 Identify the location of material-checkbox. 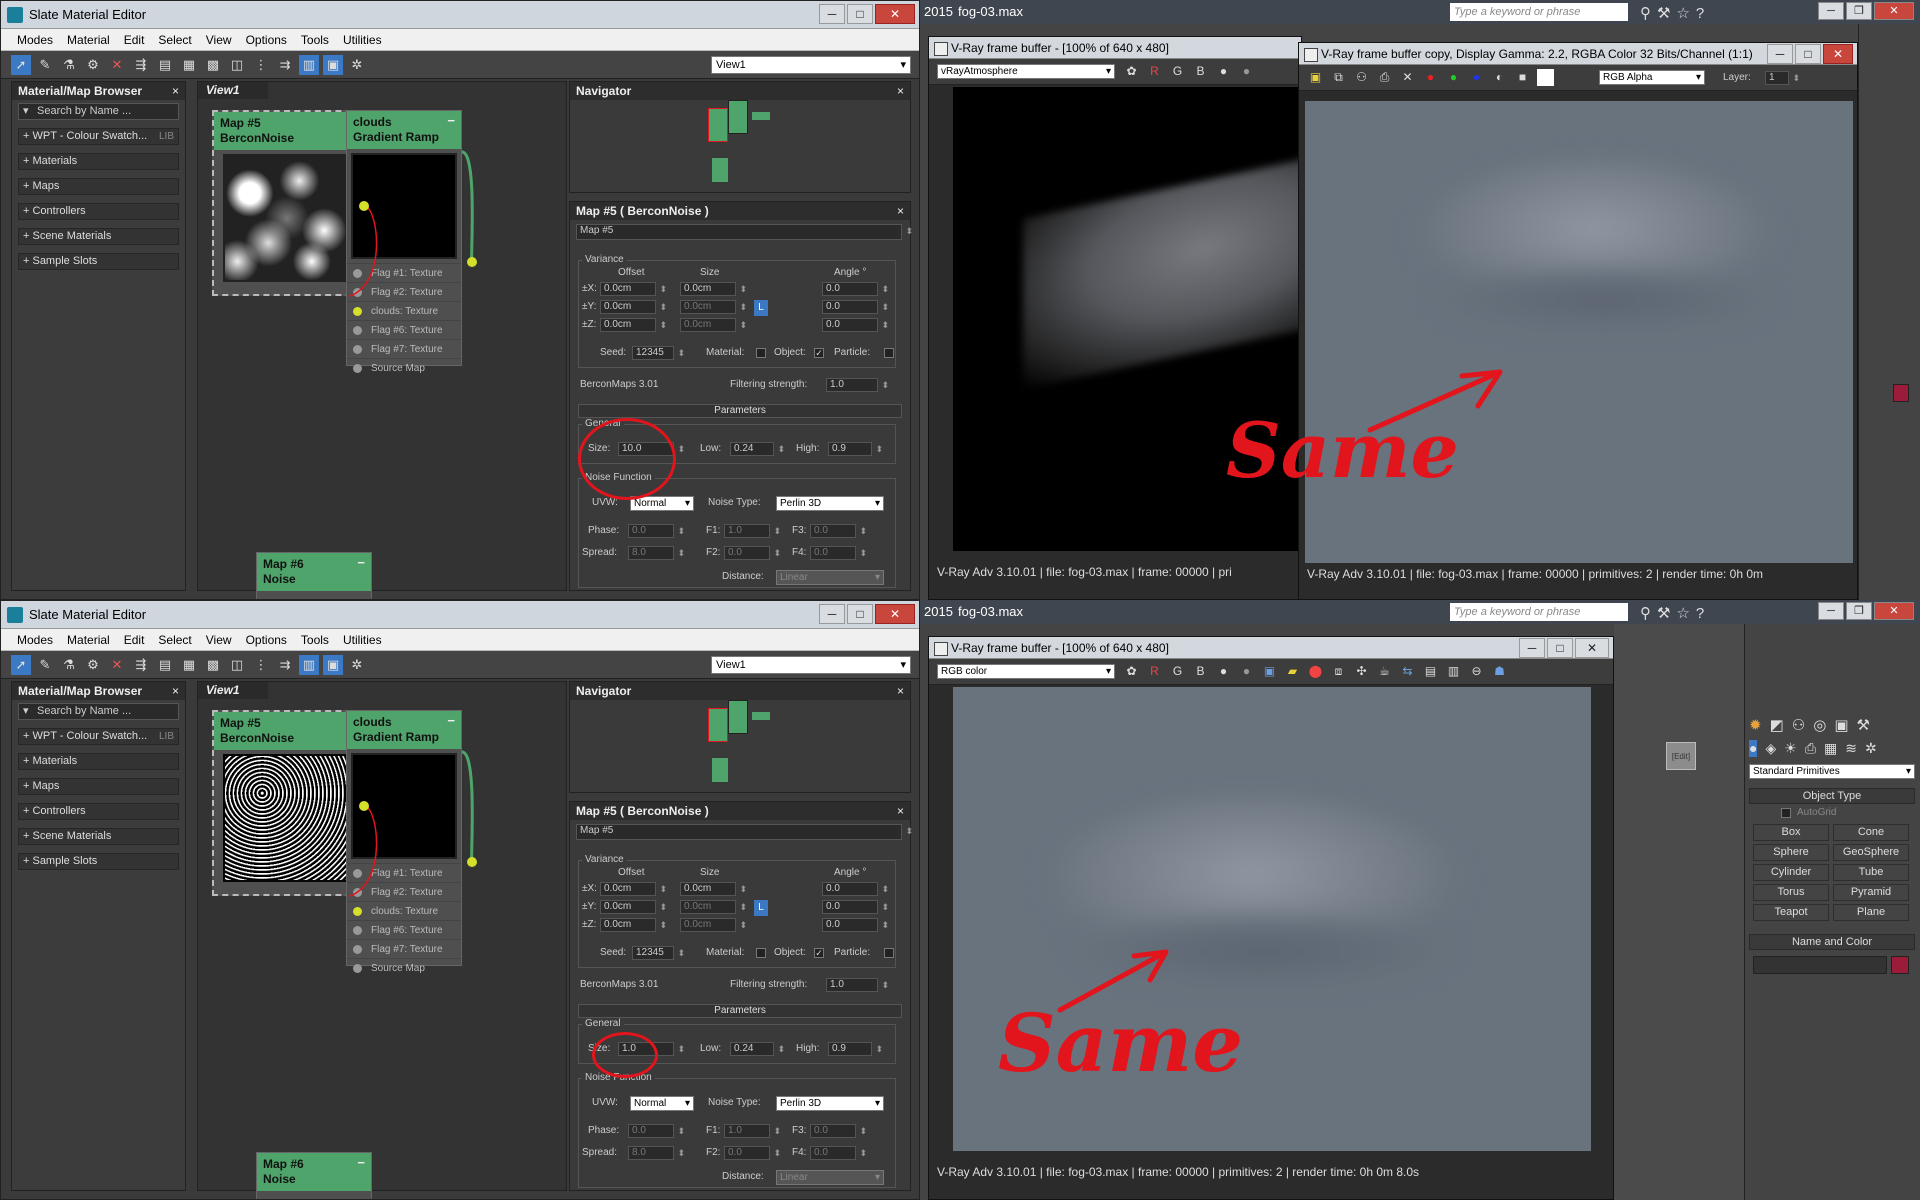
(761, 953).